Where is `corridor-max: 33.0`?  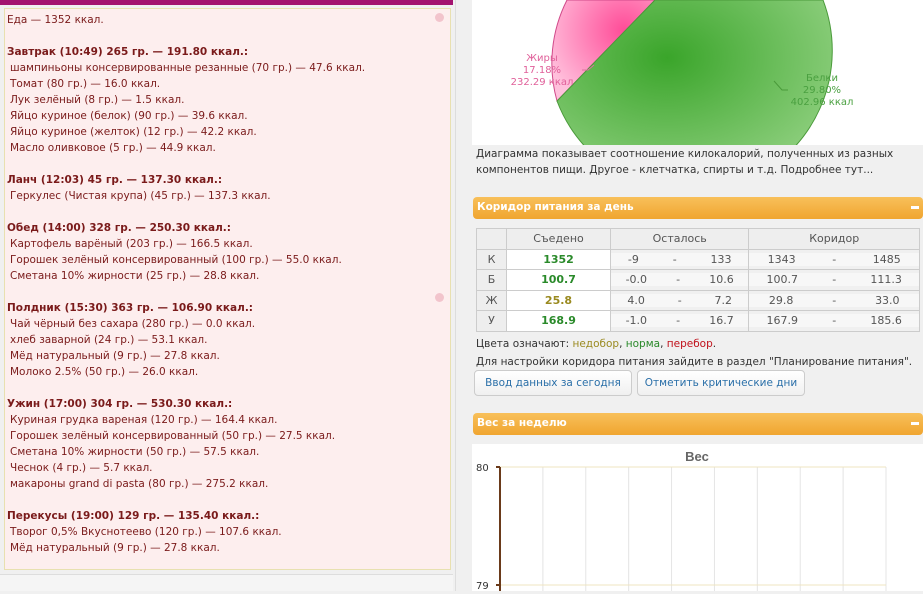
corridor-max: 33.0 is located at coordinates (887, 300).